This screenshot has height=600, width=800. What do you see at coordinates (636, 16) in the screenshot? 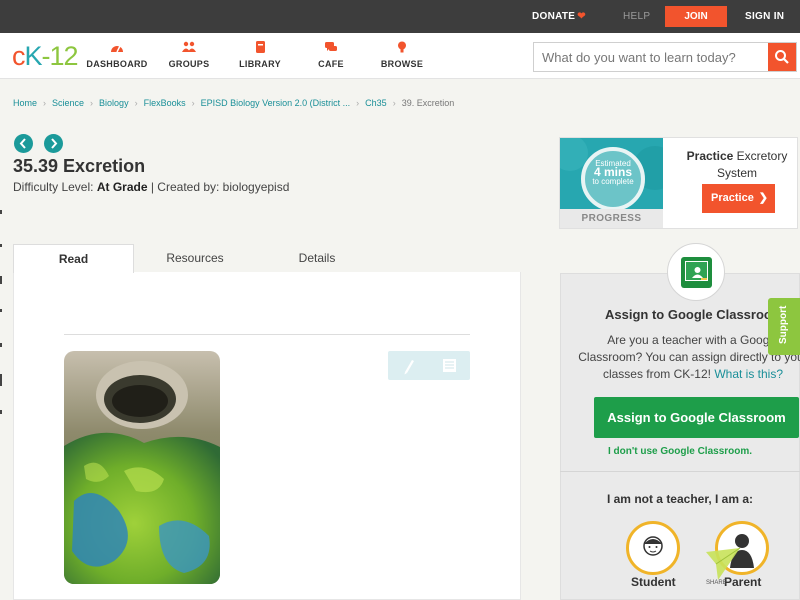
I see `help-link: HELP` at bounding box center [636, 16].